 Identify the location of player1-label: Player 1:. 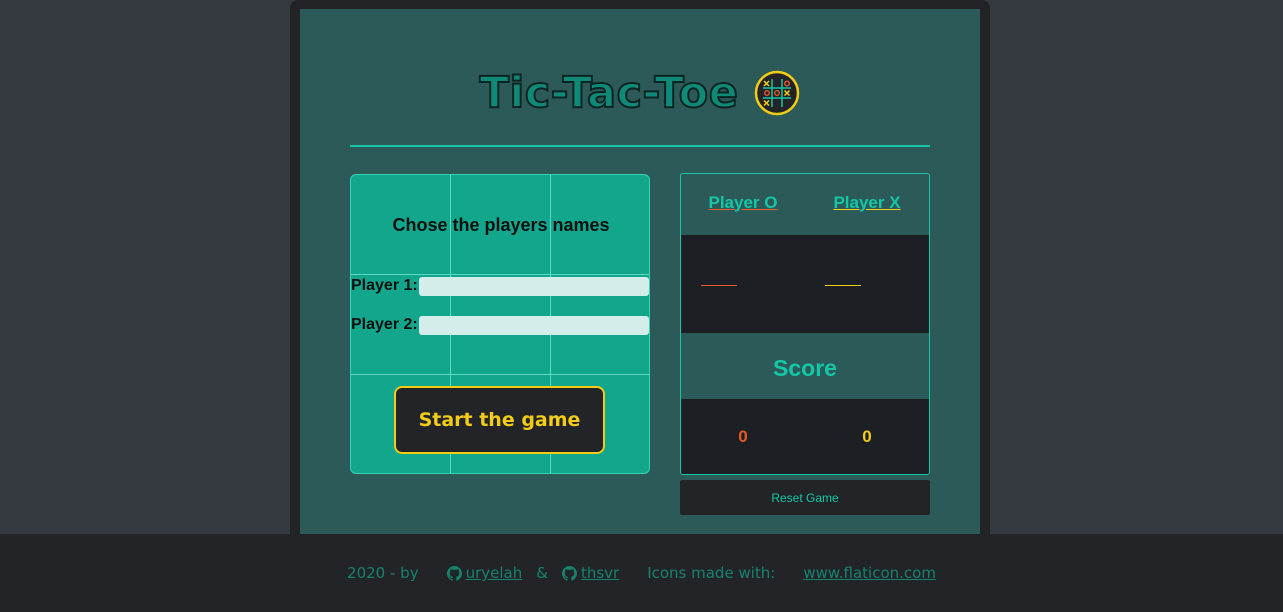
(384, 285).